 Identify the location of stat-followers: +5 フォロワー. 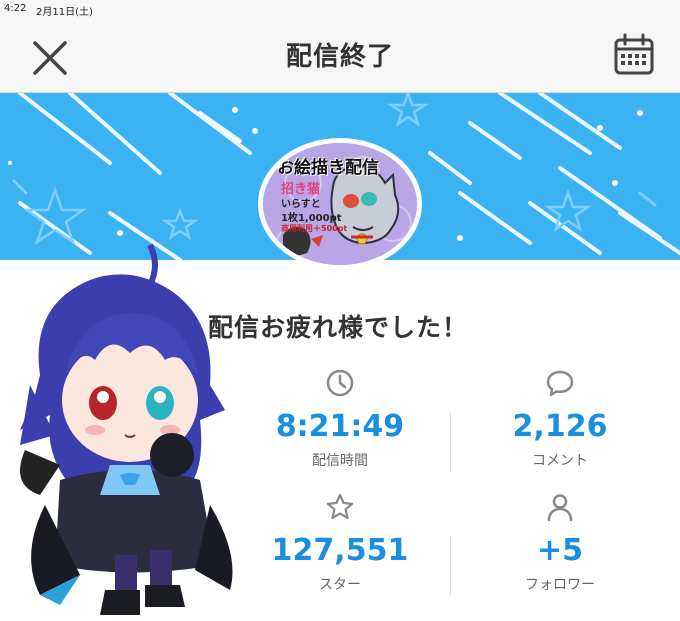
(560, 543).